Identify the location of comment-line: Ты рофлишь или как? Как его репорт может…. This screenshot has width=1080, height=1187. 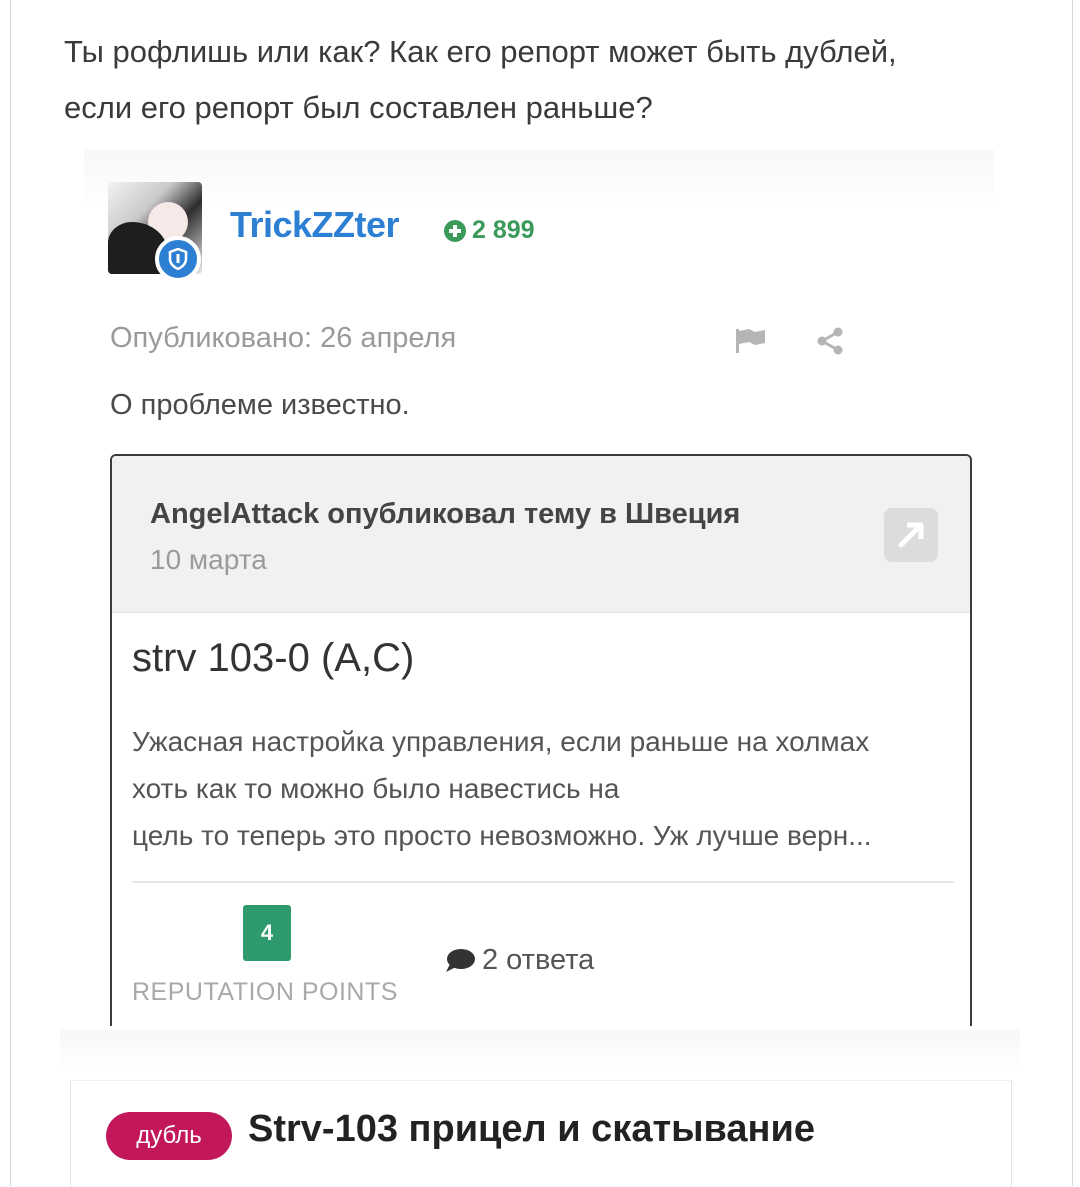
(480, 51).